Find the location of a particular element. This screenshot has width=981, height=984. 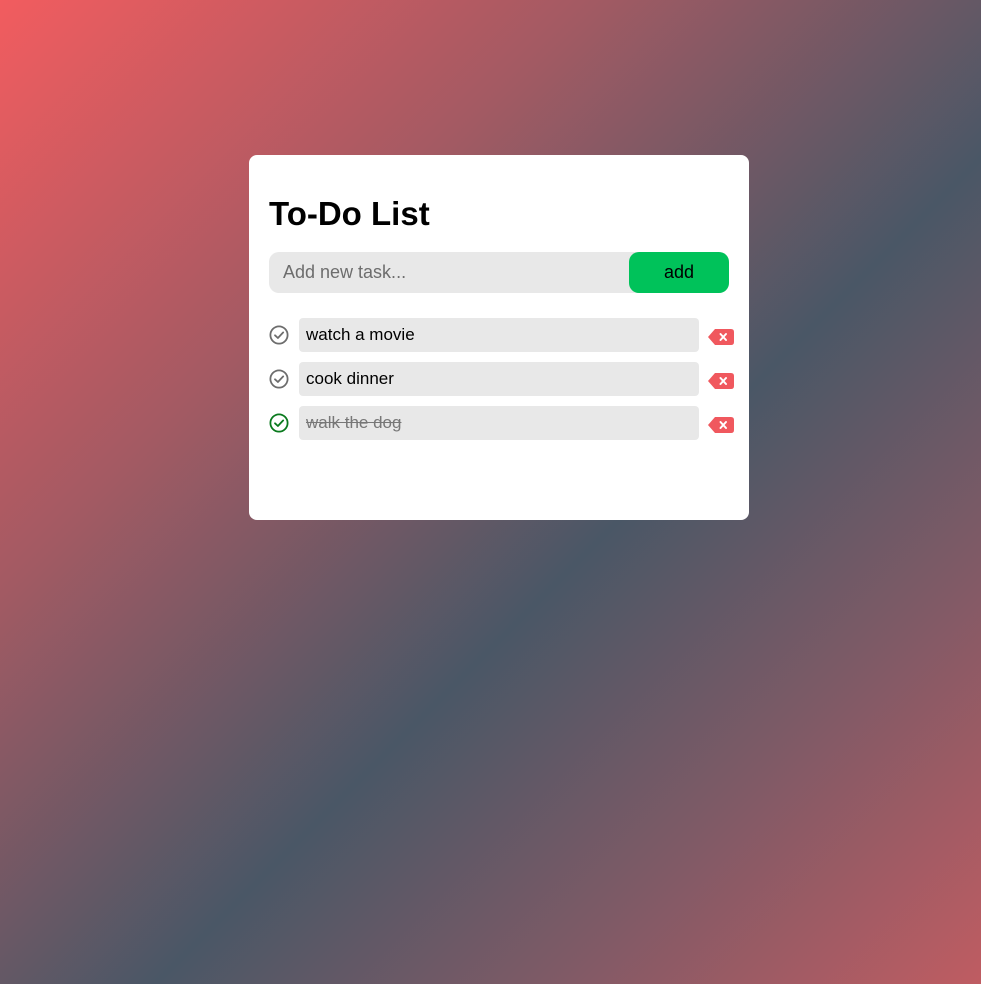

add-task-bar: add is located at coordinates (499, 272).